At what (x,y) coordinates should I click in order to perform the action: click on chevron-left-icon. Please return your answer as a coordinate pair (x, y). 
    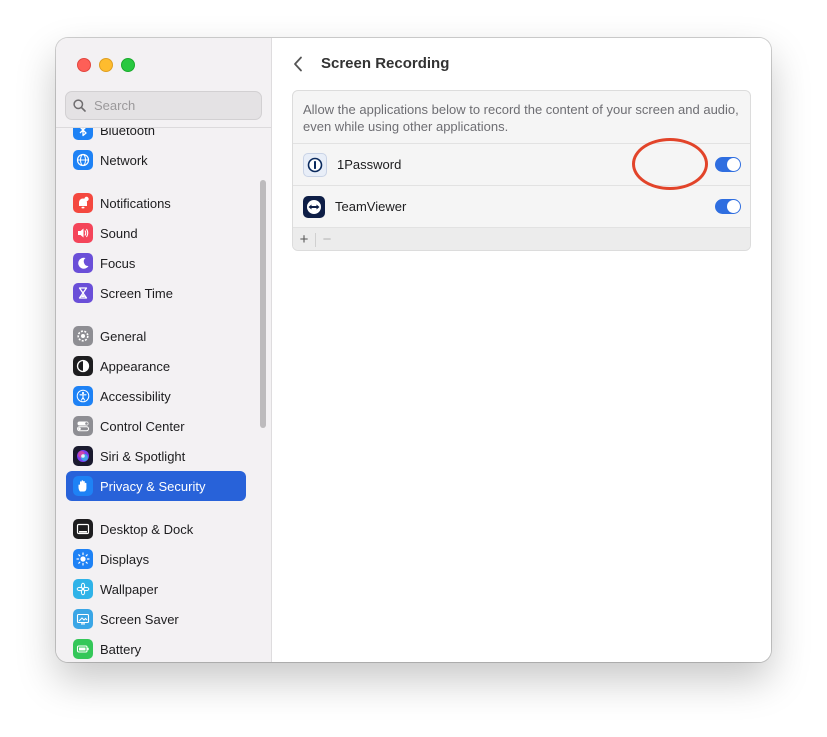
    Looking at the image, I should click on (298, 64).